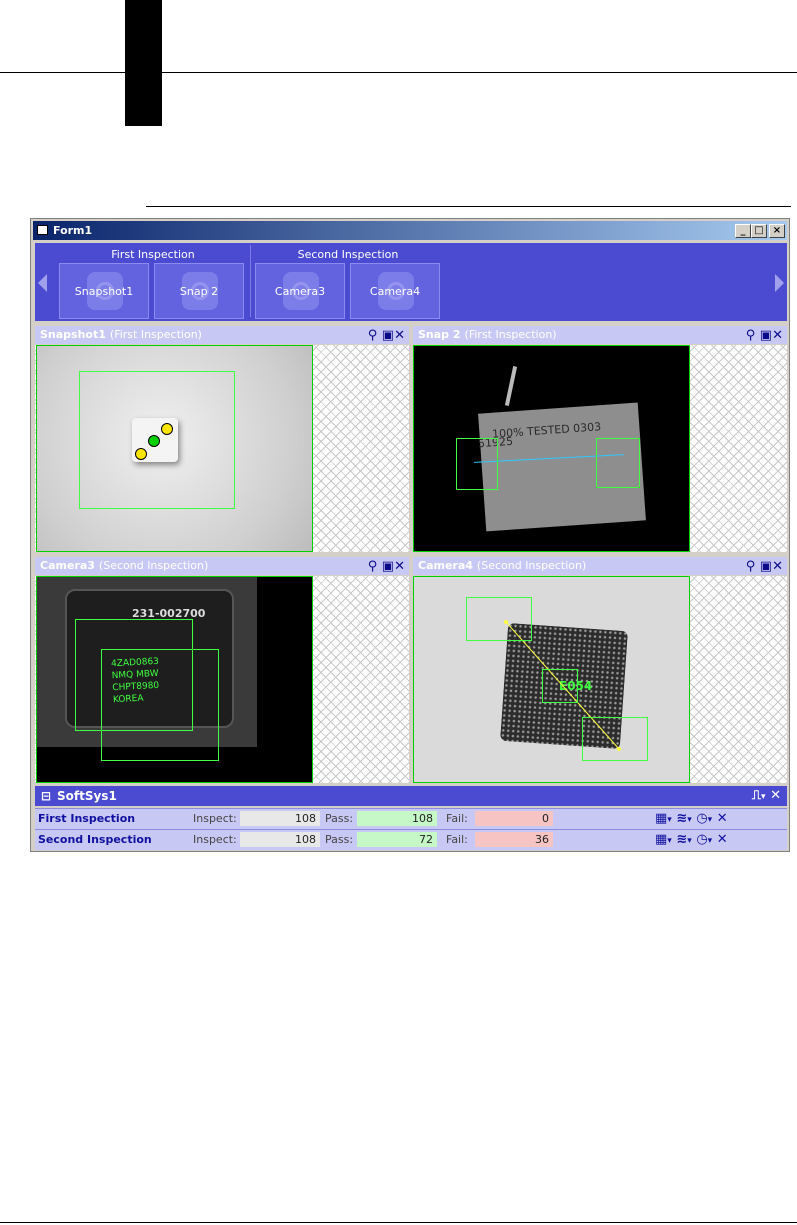 The image size is (797, 1225). I want to click on pass-count: 108, so click(397, 818).